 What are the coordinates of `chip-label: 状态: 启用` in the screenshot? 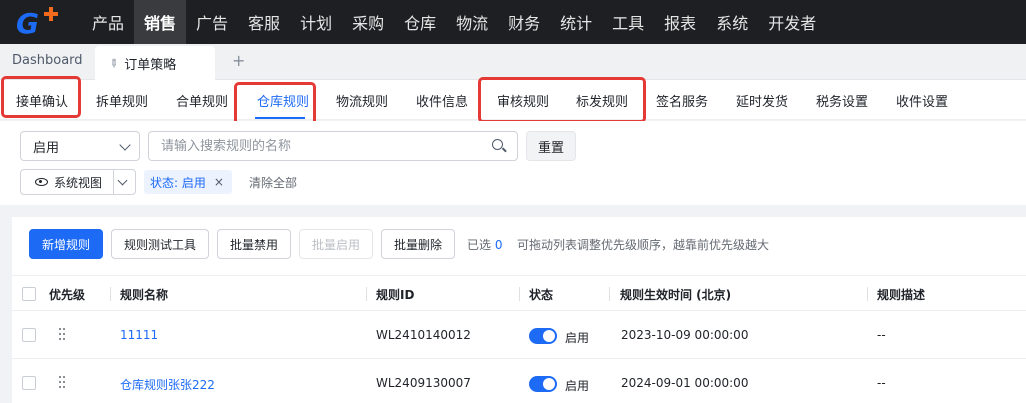 It's located at (178, 182).